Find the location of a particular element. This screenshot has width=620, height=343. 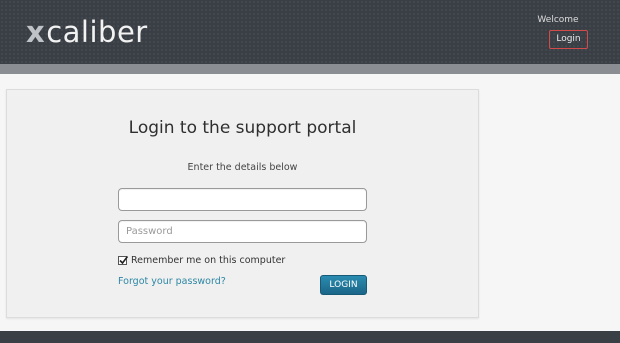

xcaliber-logo: xcaliber is located at coordinates (87, 32).